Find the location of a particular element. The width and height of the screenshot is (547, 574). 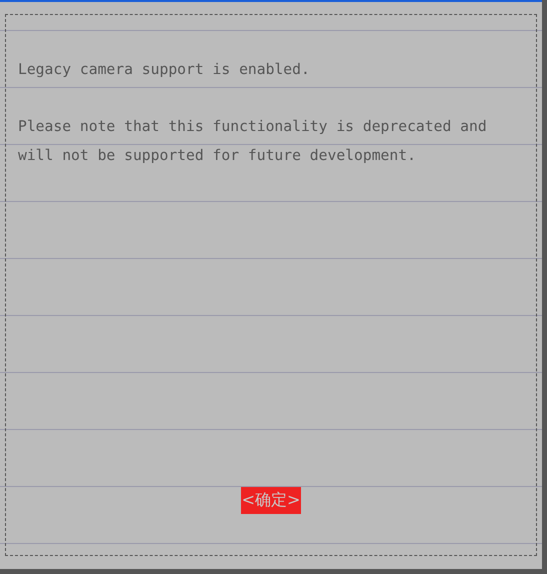

message-text: Please note that this functionality is deprecated and will not be supported for future development. is located at coordinates (253, 141).